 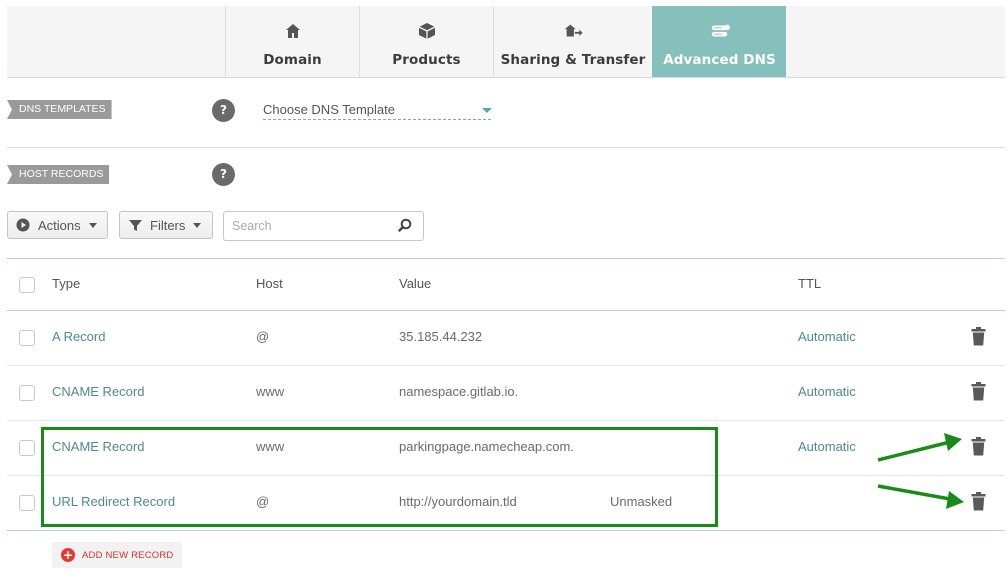 What do you see at coordinates (78, 336) in the screenshot?
I see `record-type: A Record` at bounding box center [78, 336].